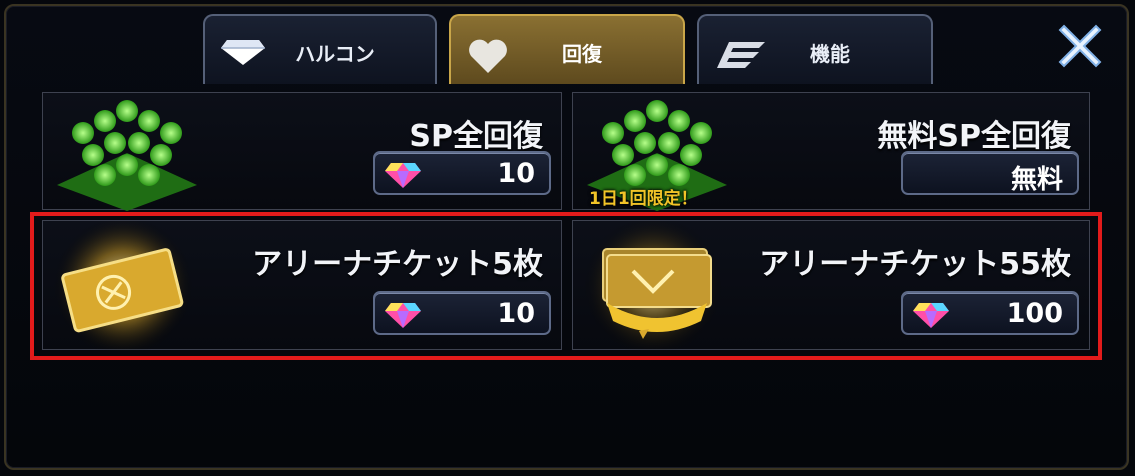  I want to click on tab-functions: 機能, so click(815, 49).